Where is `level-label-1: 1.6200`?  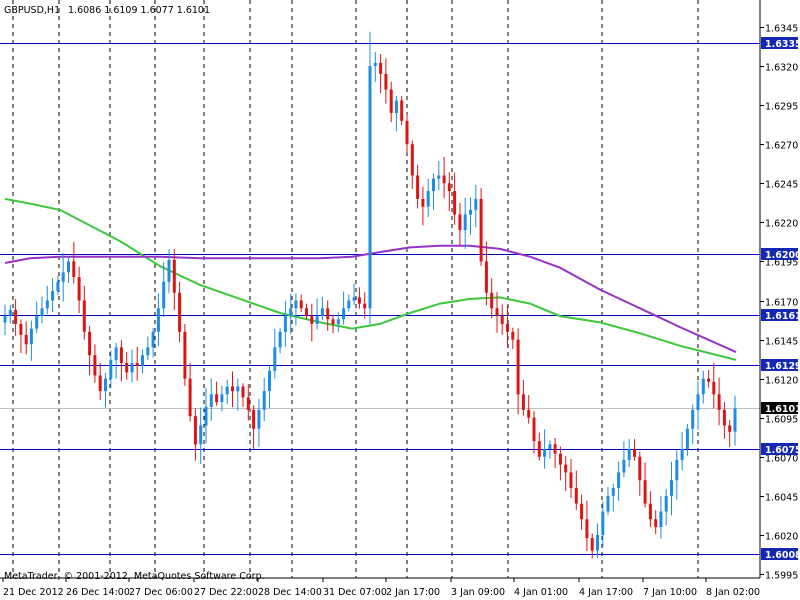
level-label-1: 1.6200 is located at coordinates (782, 255).